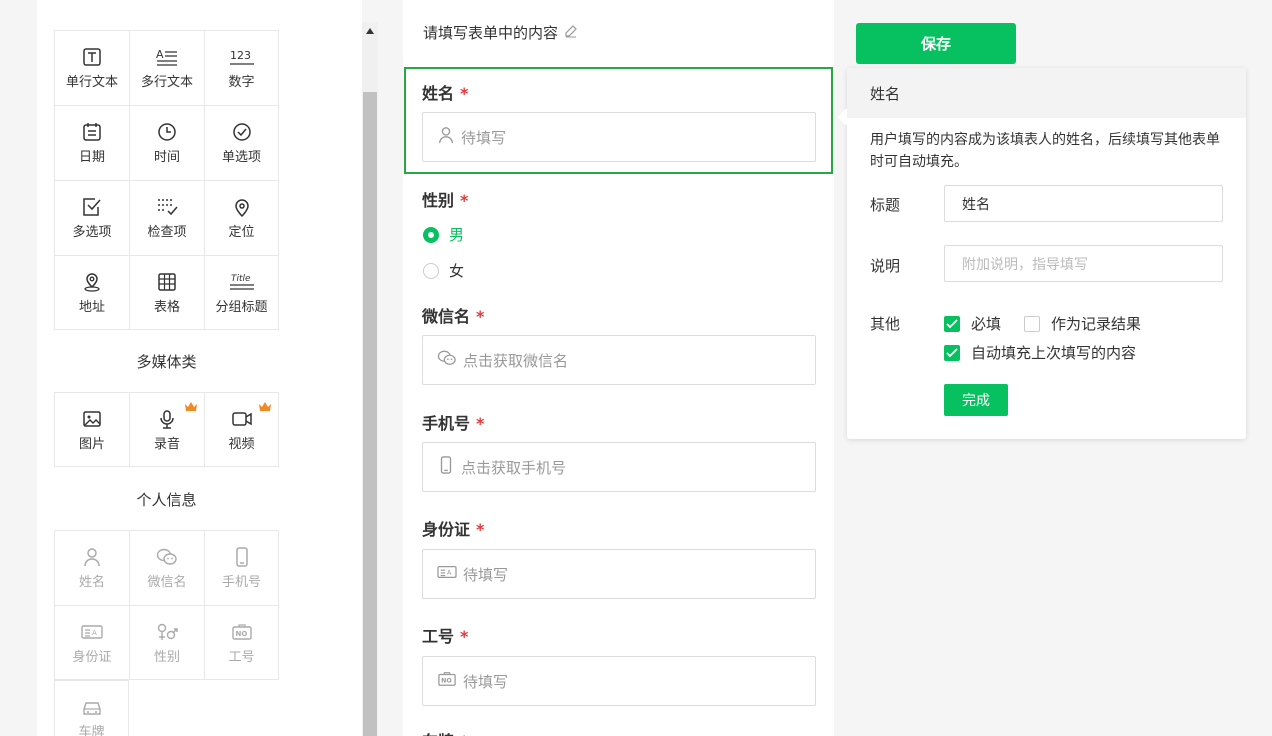  Describe the element at coordinates (166, 567) in the screenshot. I see `palette-item-wechat-name: 微信名` at that location.